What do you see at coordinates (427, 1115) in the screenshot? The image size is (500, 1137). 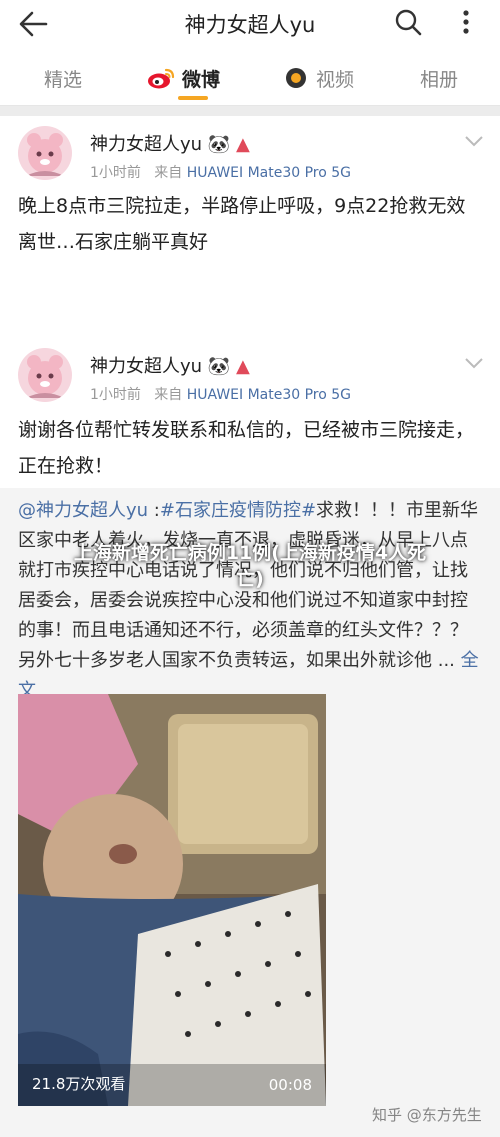 I see `watermark: 知乎 @东方先生` at bounding box center [427, 1115].